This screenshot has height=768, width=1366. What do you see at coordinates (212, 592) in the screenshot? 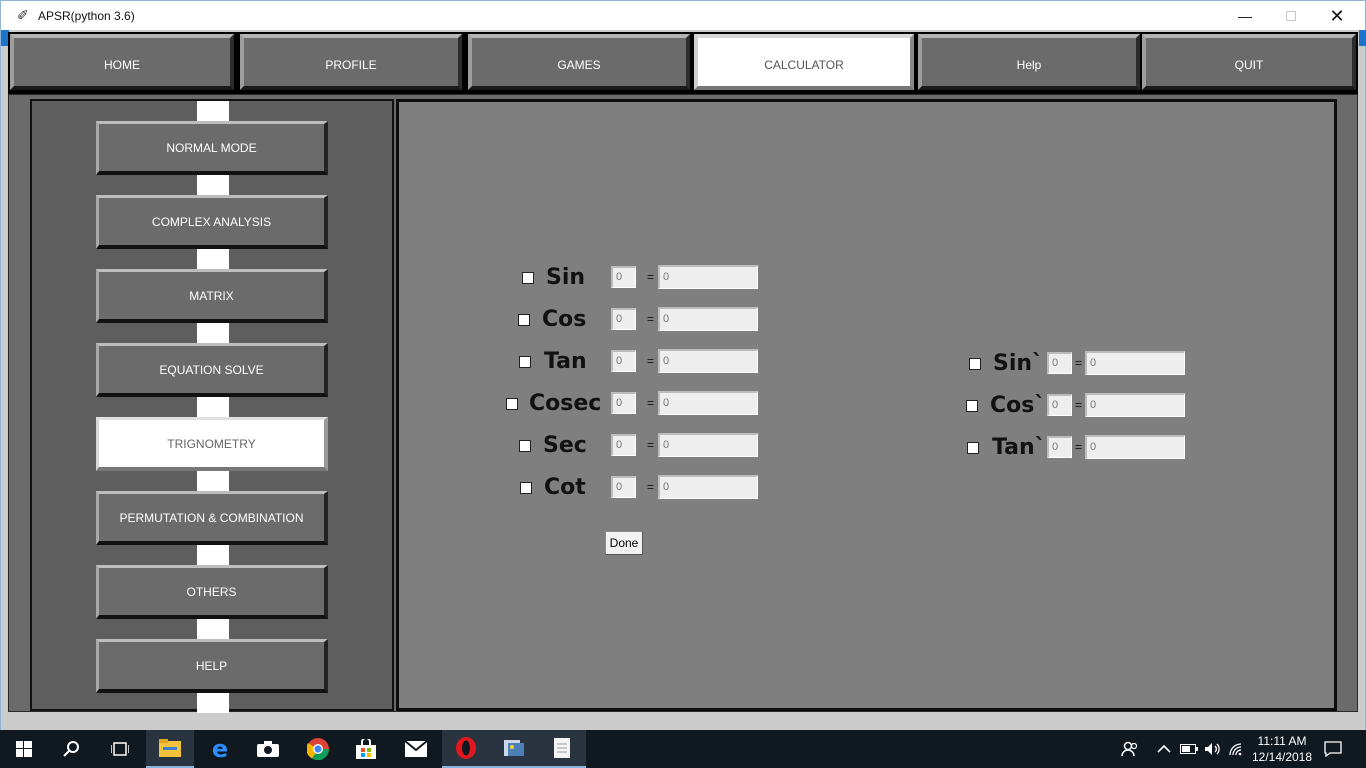
I see `sidebar-item-others: OTHERS` at bounding box center [212, 592].